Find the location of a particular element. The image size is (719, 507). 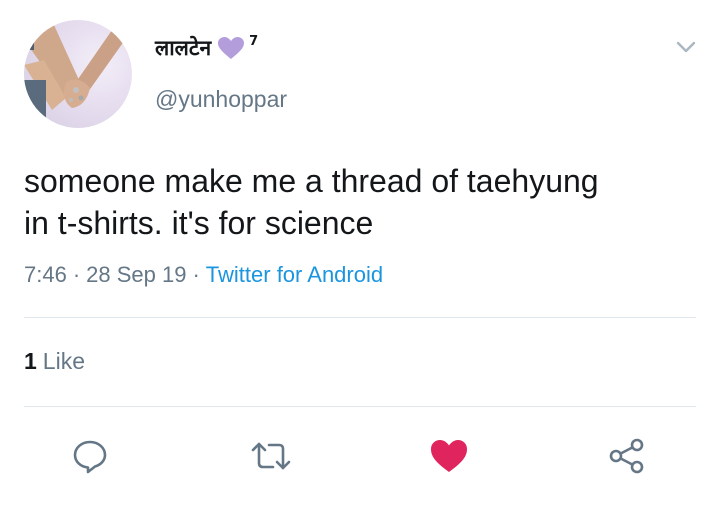

purple-heart-icon is located at coordinates (231, 48).